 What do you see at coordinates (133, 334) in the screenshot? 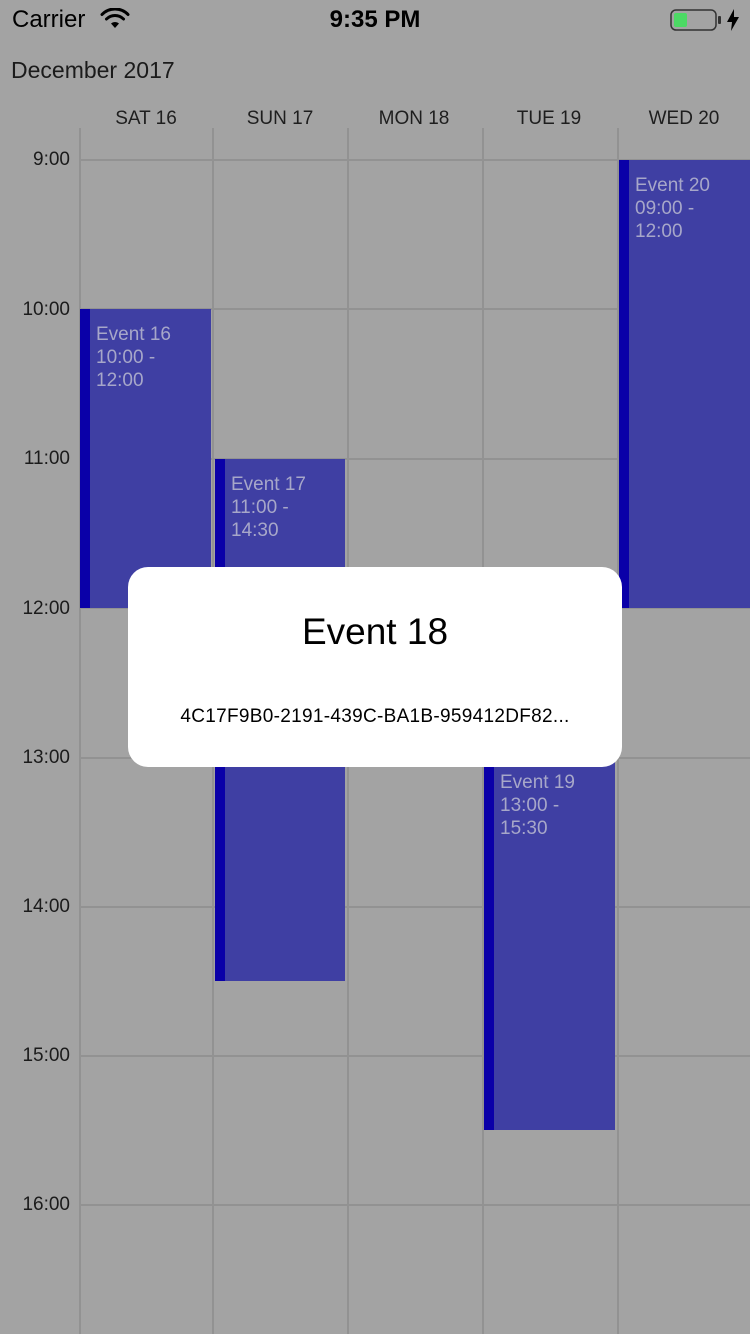
I see `event-title: Event 16` at bounding box center [133, 334].